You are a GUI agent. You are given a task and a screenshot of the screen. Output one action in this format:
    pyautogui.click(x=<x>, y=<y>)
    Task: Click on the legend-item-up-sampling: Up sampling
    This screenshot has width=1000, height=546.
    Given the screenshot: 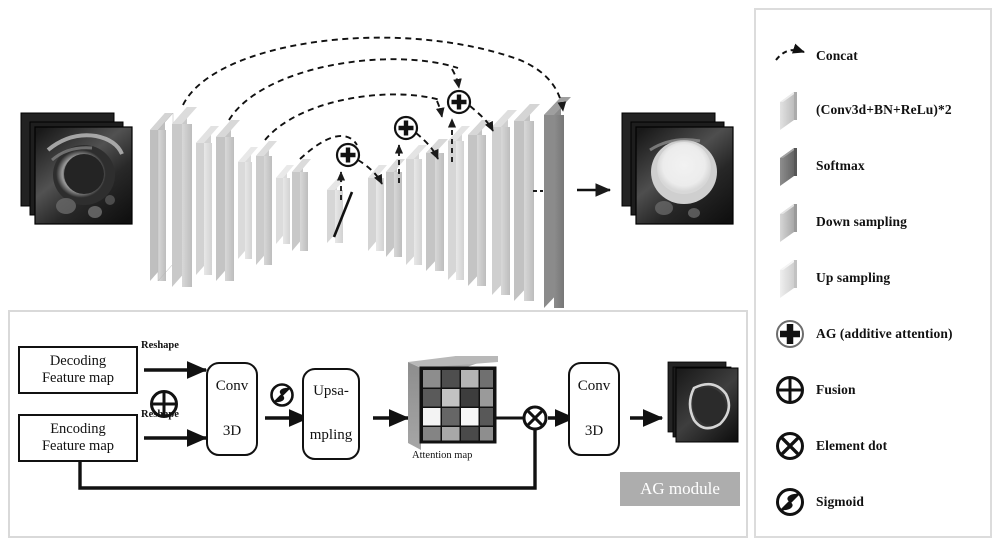 What is the action you would take?
    pyautogui.click(x=875, y=278)
    